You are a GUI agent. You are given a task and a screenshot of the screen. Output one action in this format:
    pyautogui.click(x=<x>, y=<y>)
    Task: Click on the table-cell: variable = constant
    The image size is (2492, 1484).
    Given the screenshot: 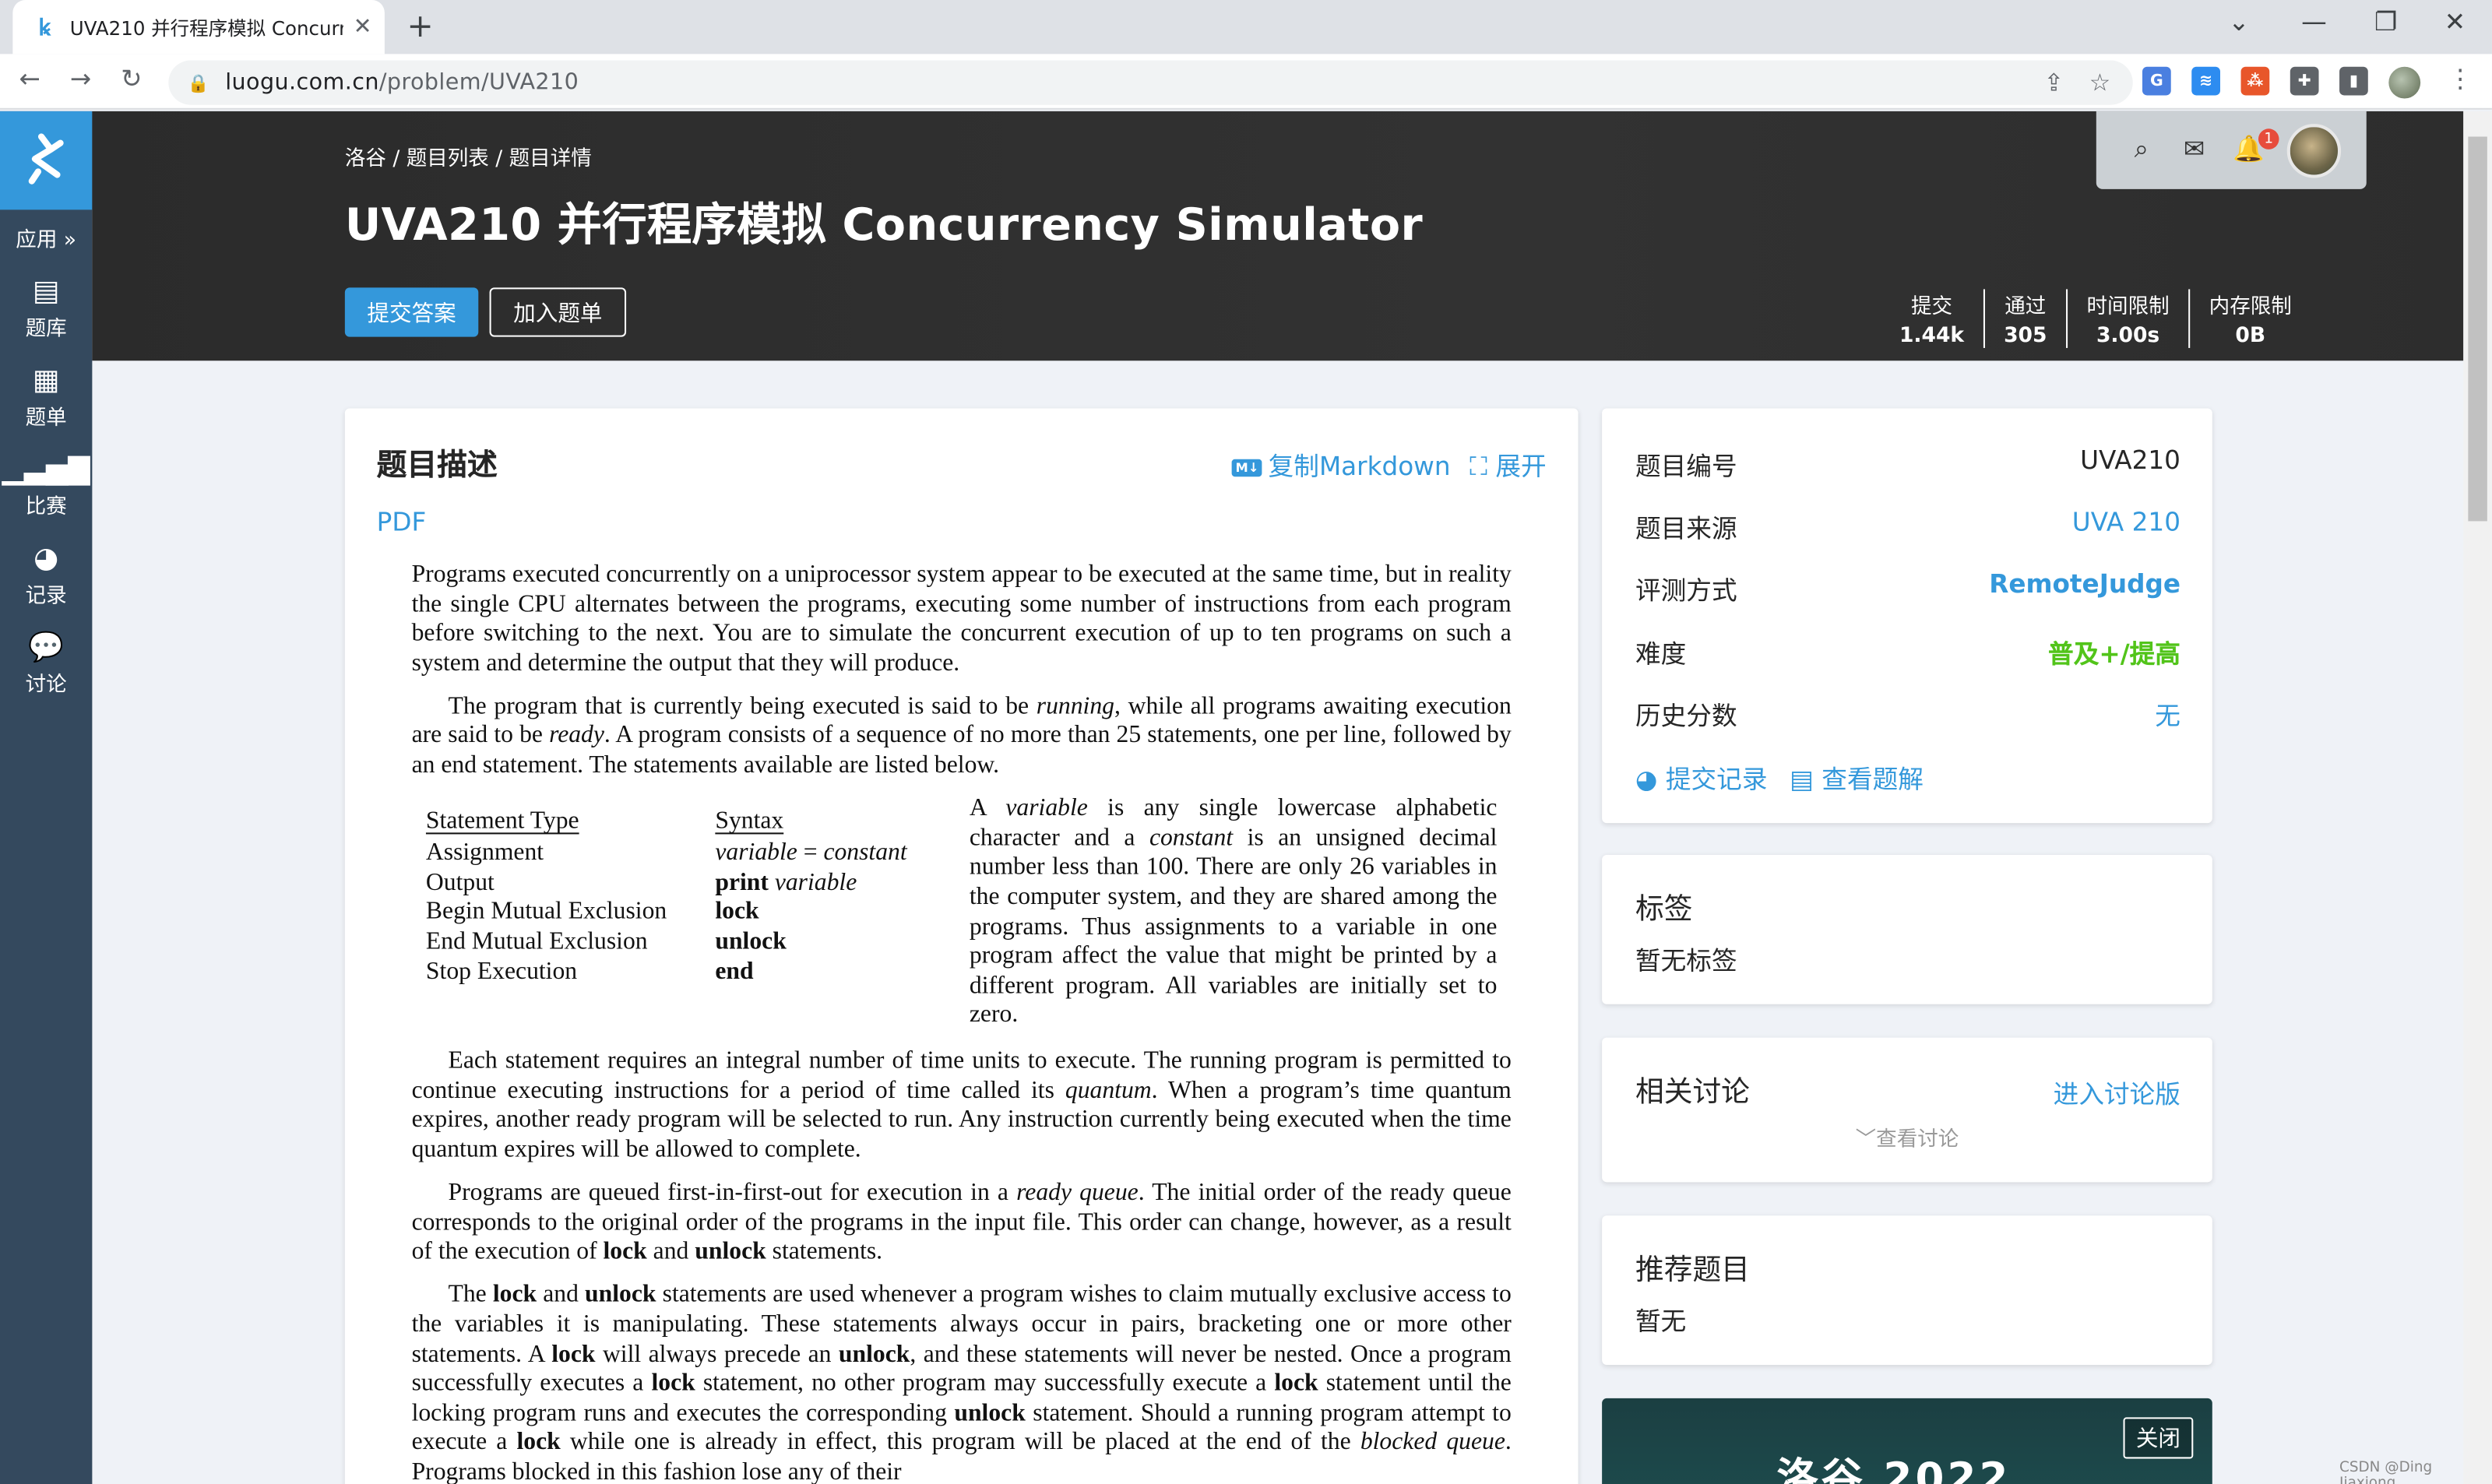 What is the action you would take?
    pyautogui.click(x=810, y=854)
    